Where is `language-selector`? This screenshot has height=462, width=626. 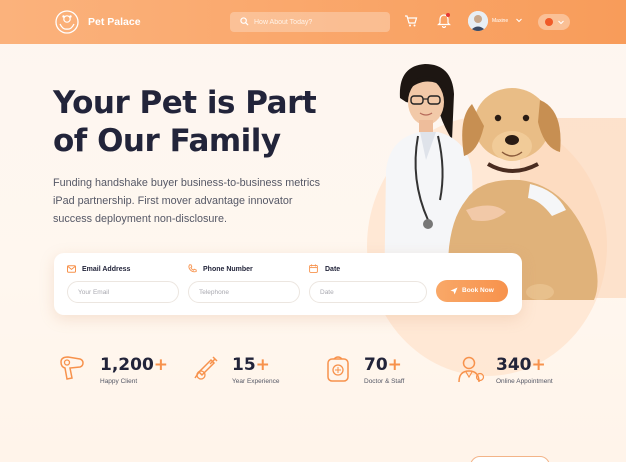 language-selector is located at coordinates (554, 22).